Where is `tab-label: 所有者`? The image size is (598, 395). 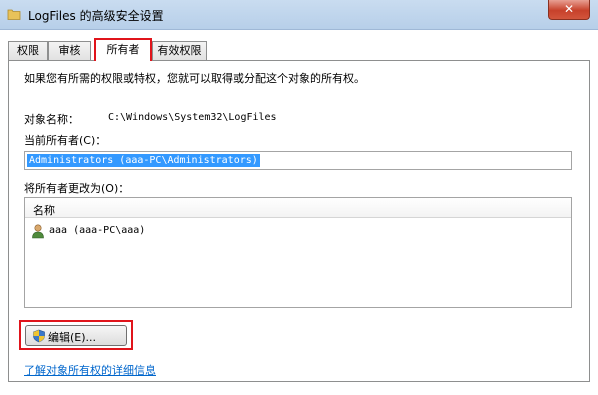
tab-label: 所有者 is located at coordinates (123, 49).